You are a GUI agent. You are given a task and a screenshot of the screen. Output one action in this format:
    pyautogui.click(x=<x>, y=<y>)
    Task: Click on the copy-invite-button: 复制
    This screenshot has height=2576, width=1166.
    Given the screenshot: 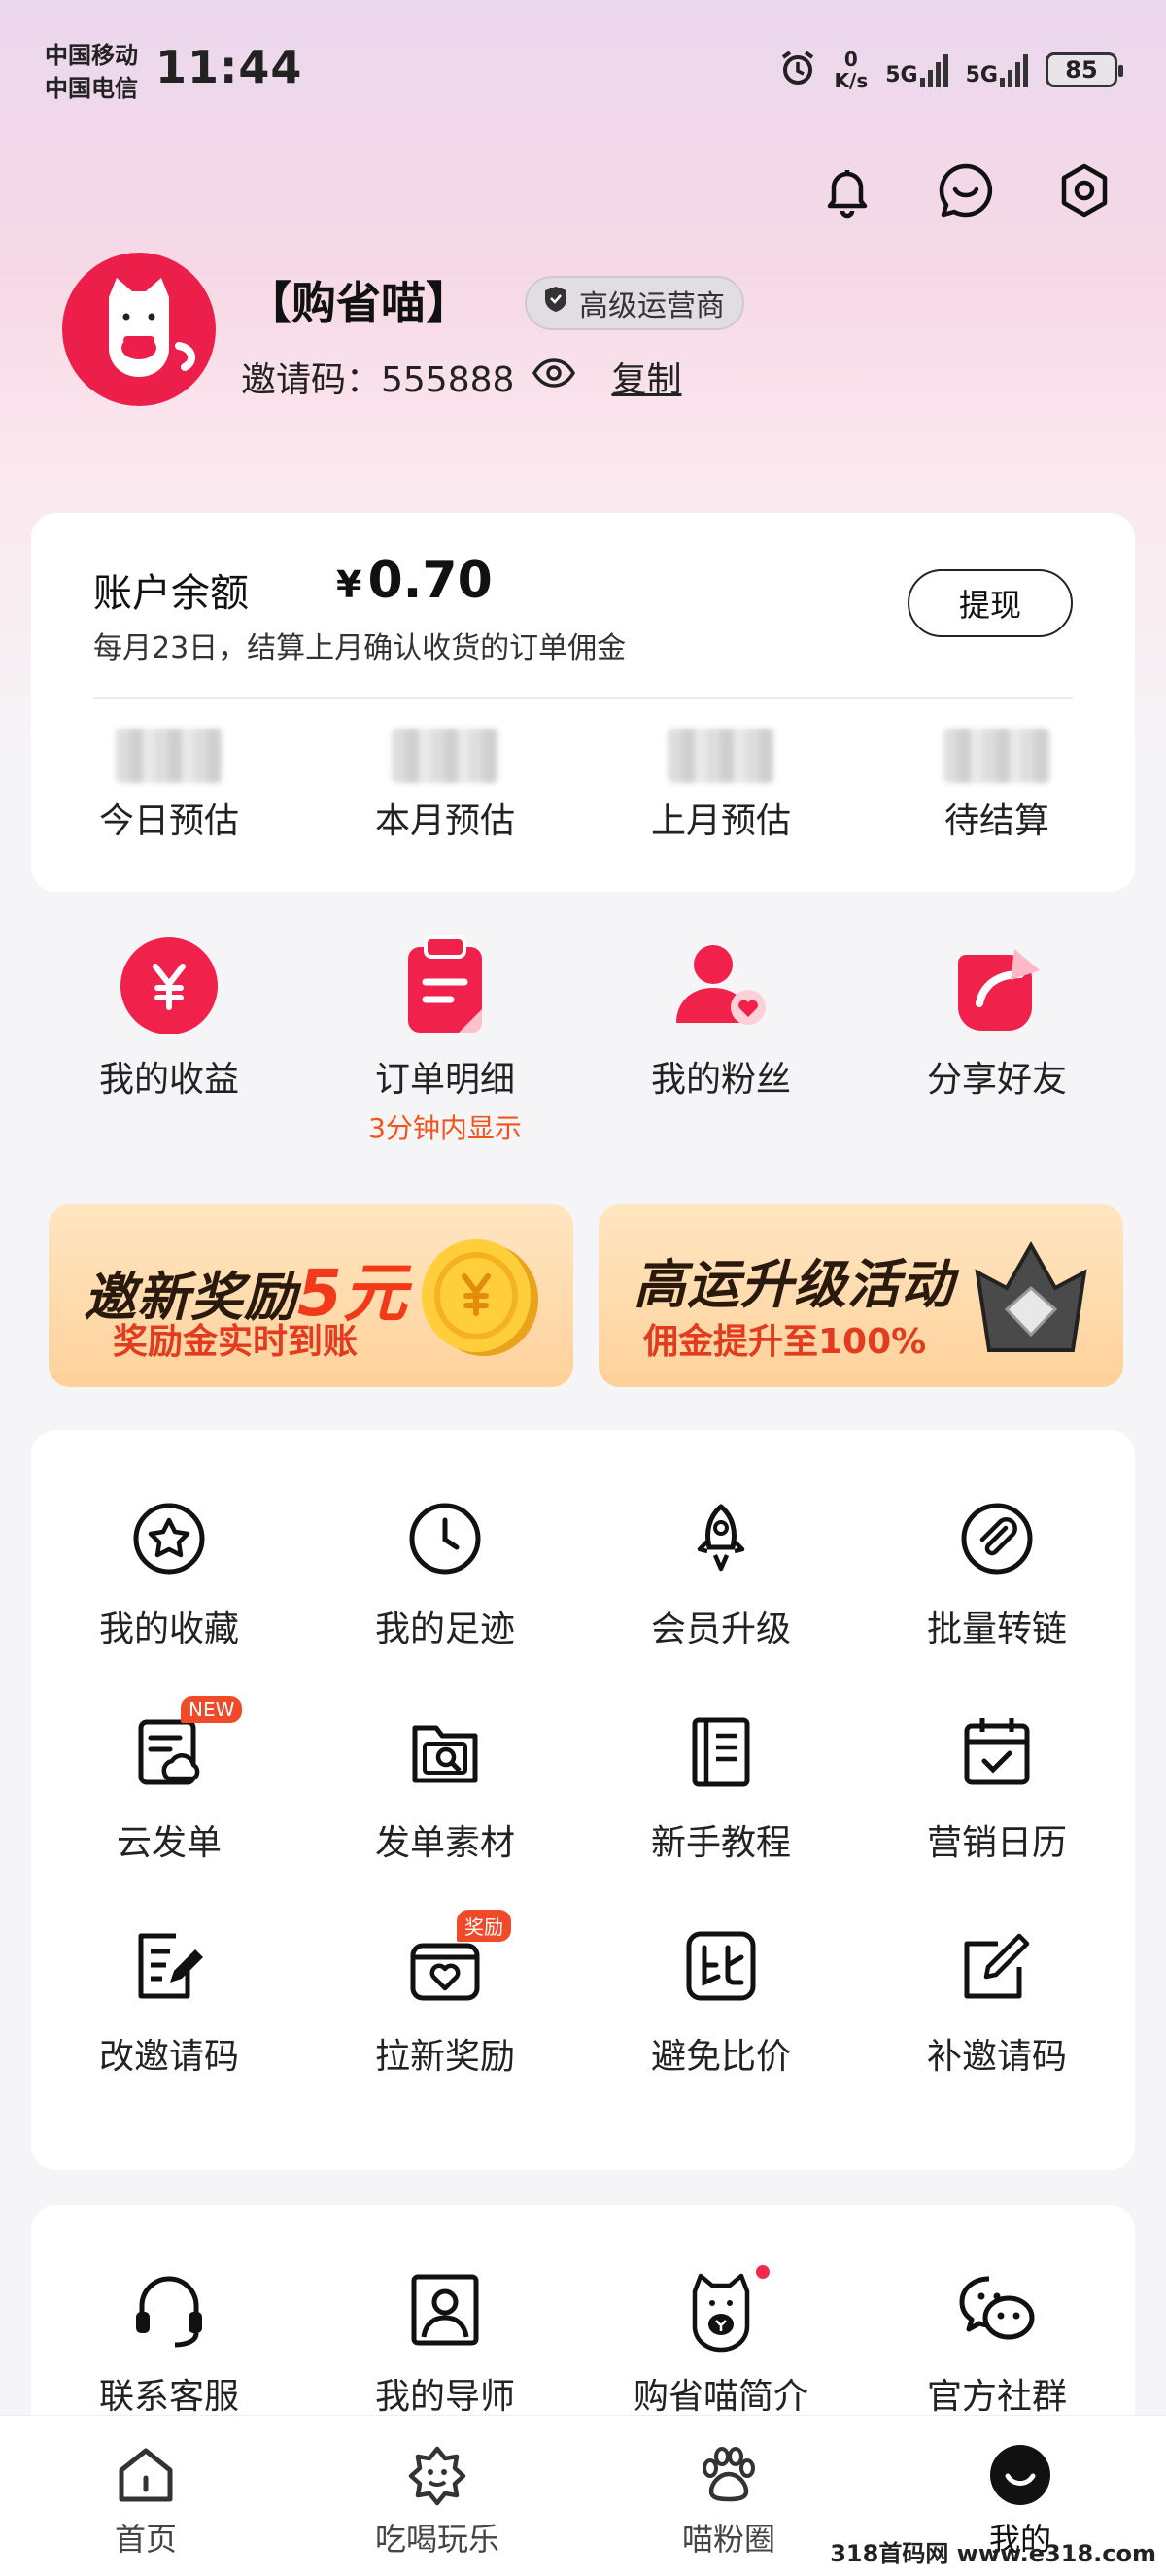 What is the action you would take?
    pyautogui.click(x=646, y=377)
    